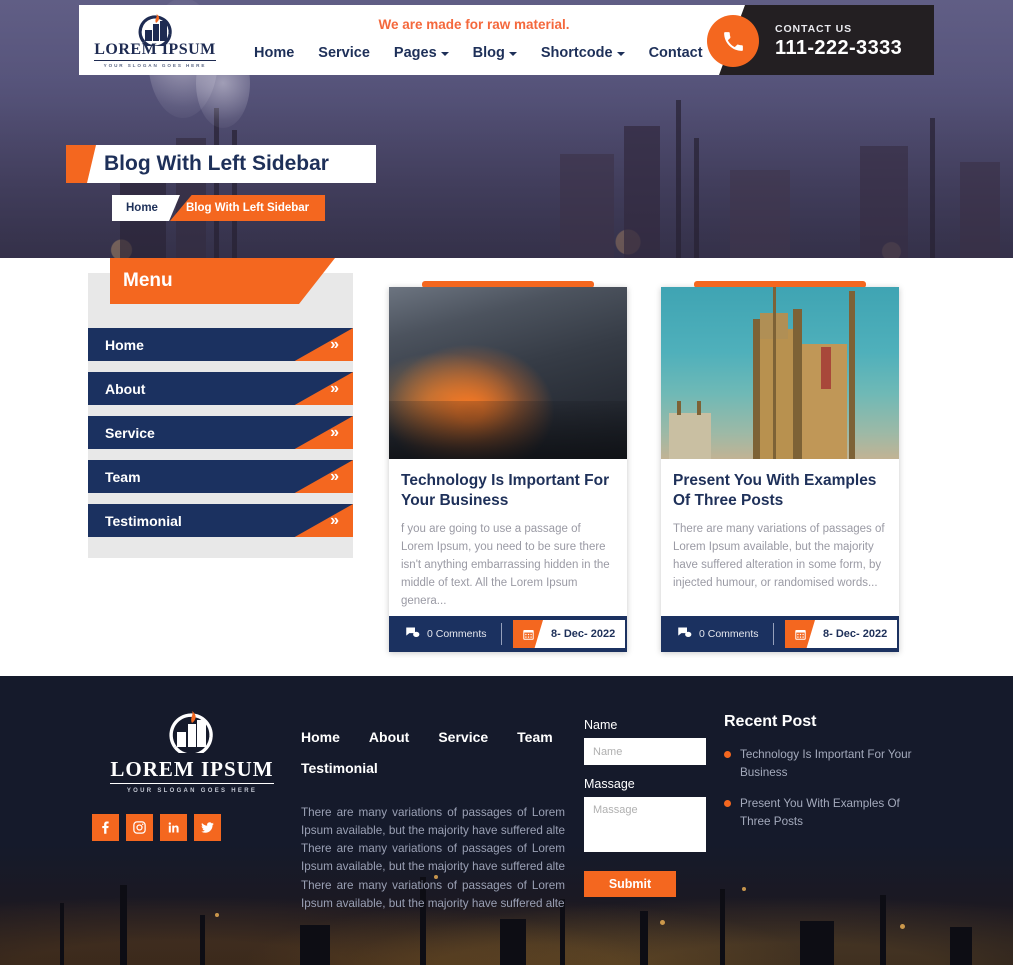  I want to click on footer-link-about: About, so click(389, 737).